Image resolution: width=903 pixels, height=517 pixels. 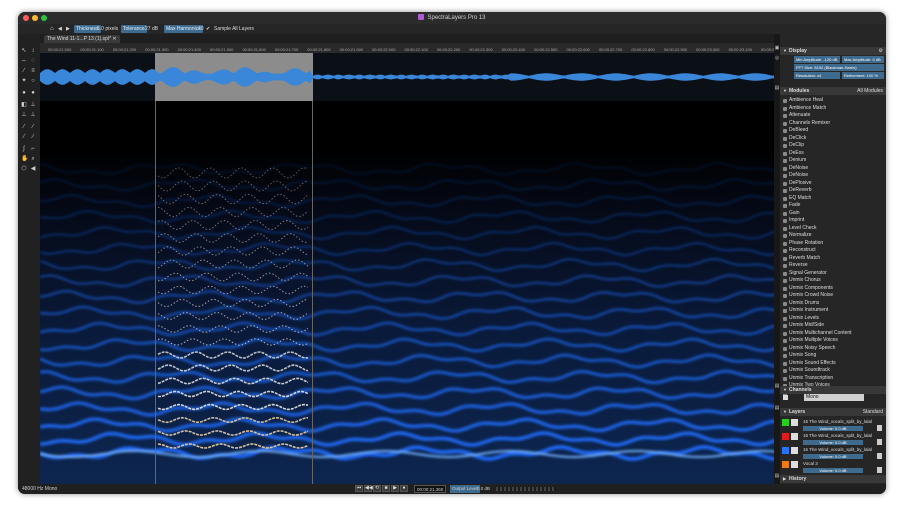 What do you see at coordinates (430, 489) in the screenshot?
I see `timecode-display: 00:00:21.360` at bounding box center [430, 489].